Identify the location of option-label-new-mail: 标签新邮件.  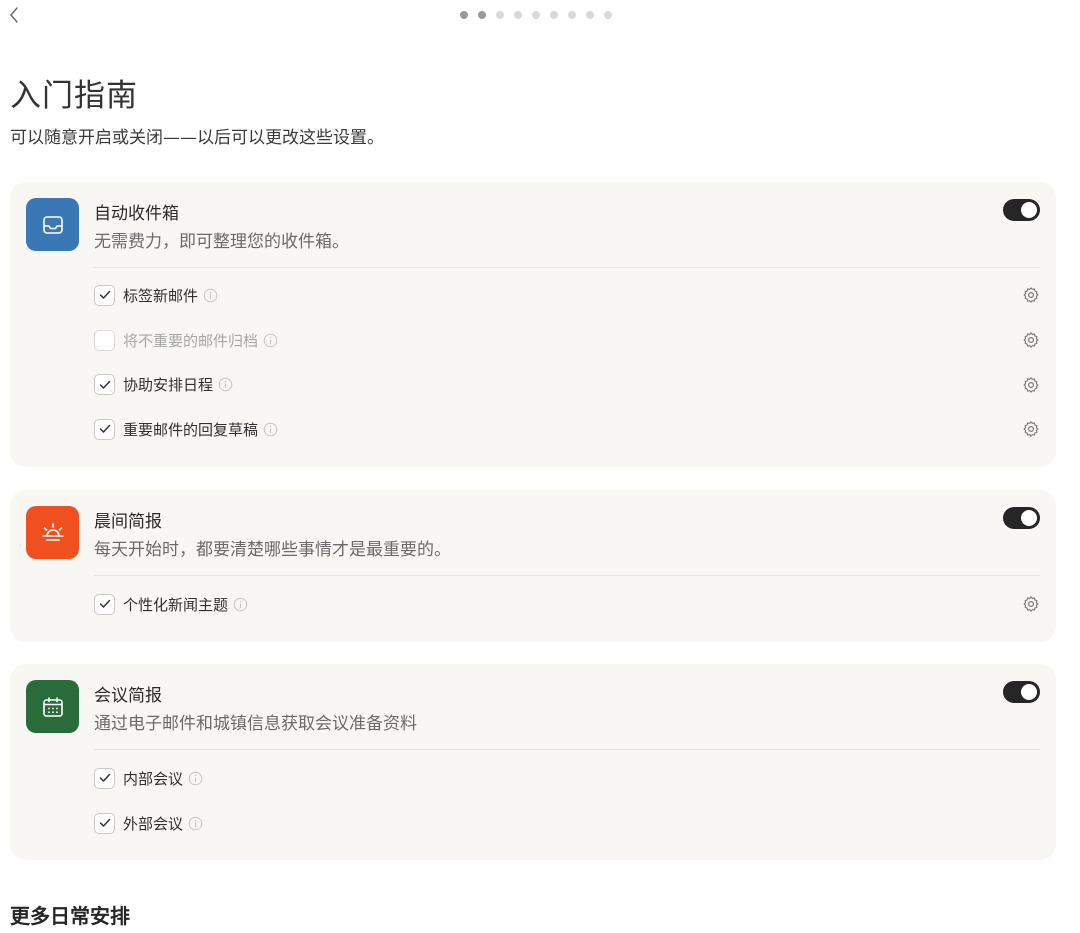
(567, 295).